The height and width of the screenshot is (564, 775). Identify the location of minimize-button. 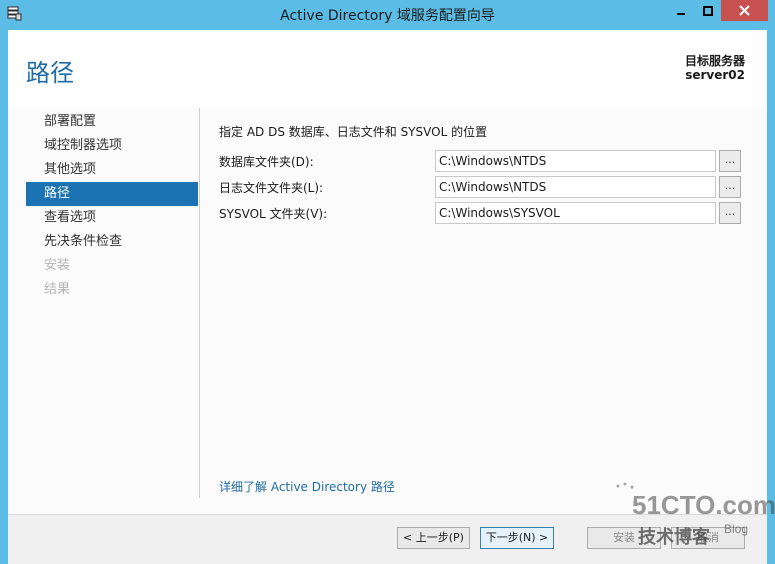
(680, 10).